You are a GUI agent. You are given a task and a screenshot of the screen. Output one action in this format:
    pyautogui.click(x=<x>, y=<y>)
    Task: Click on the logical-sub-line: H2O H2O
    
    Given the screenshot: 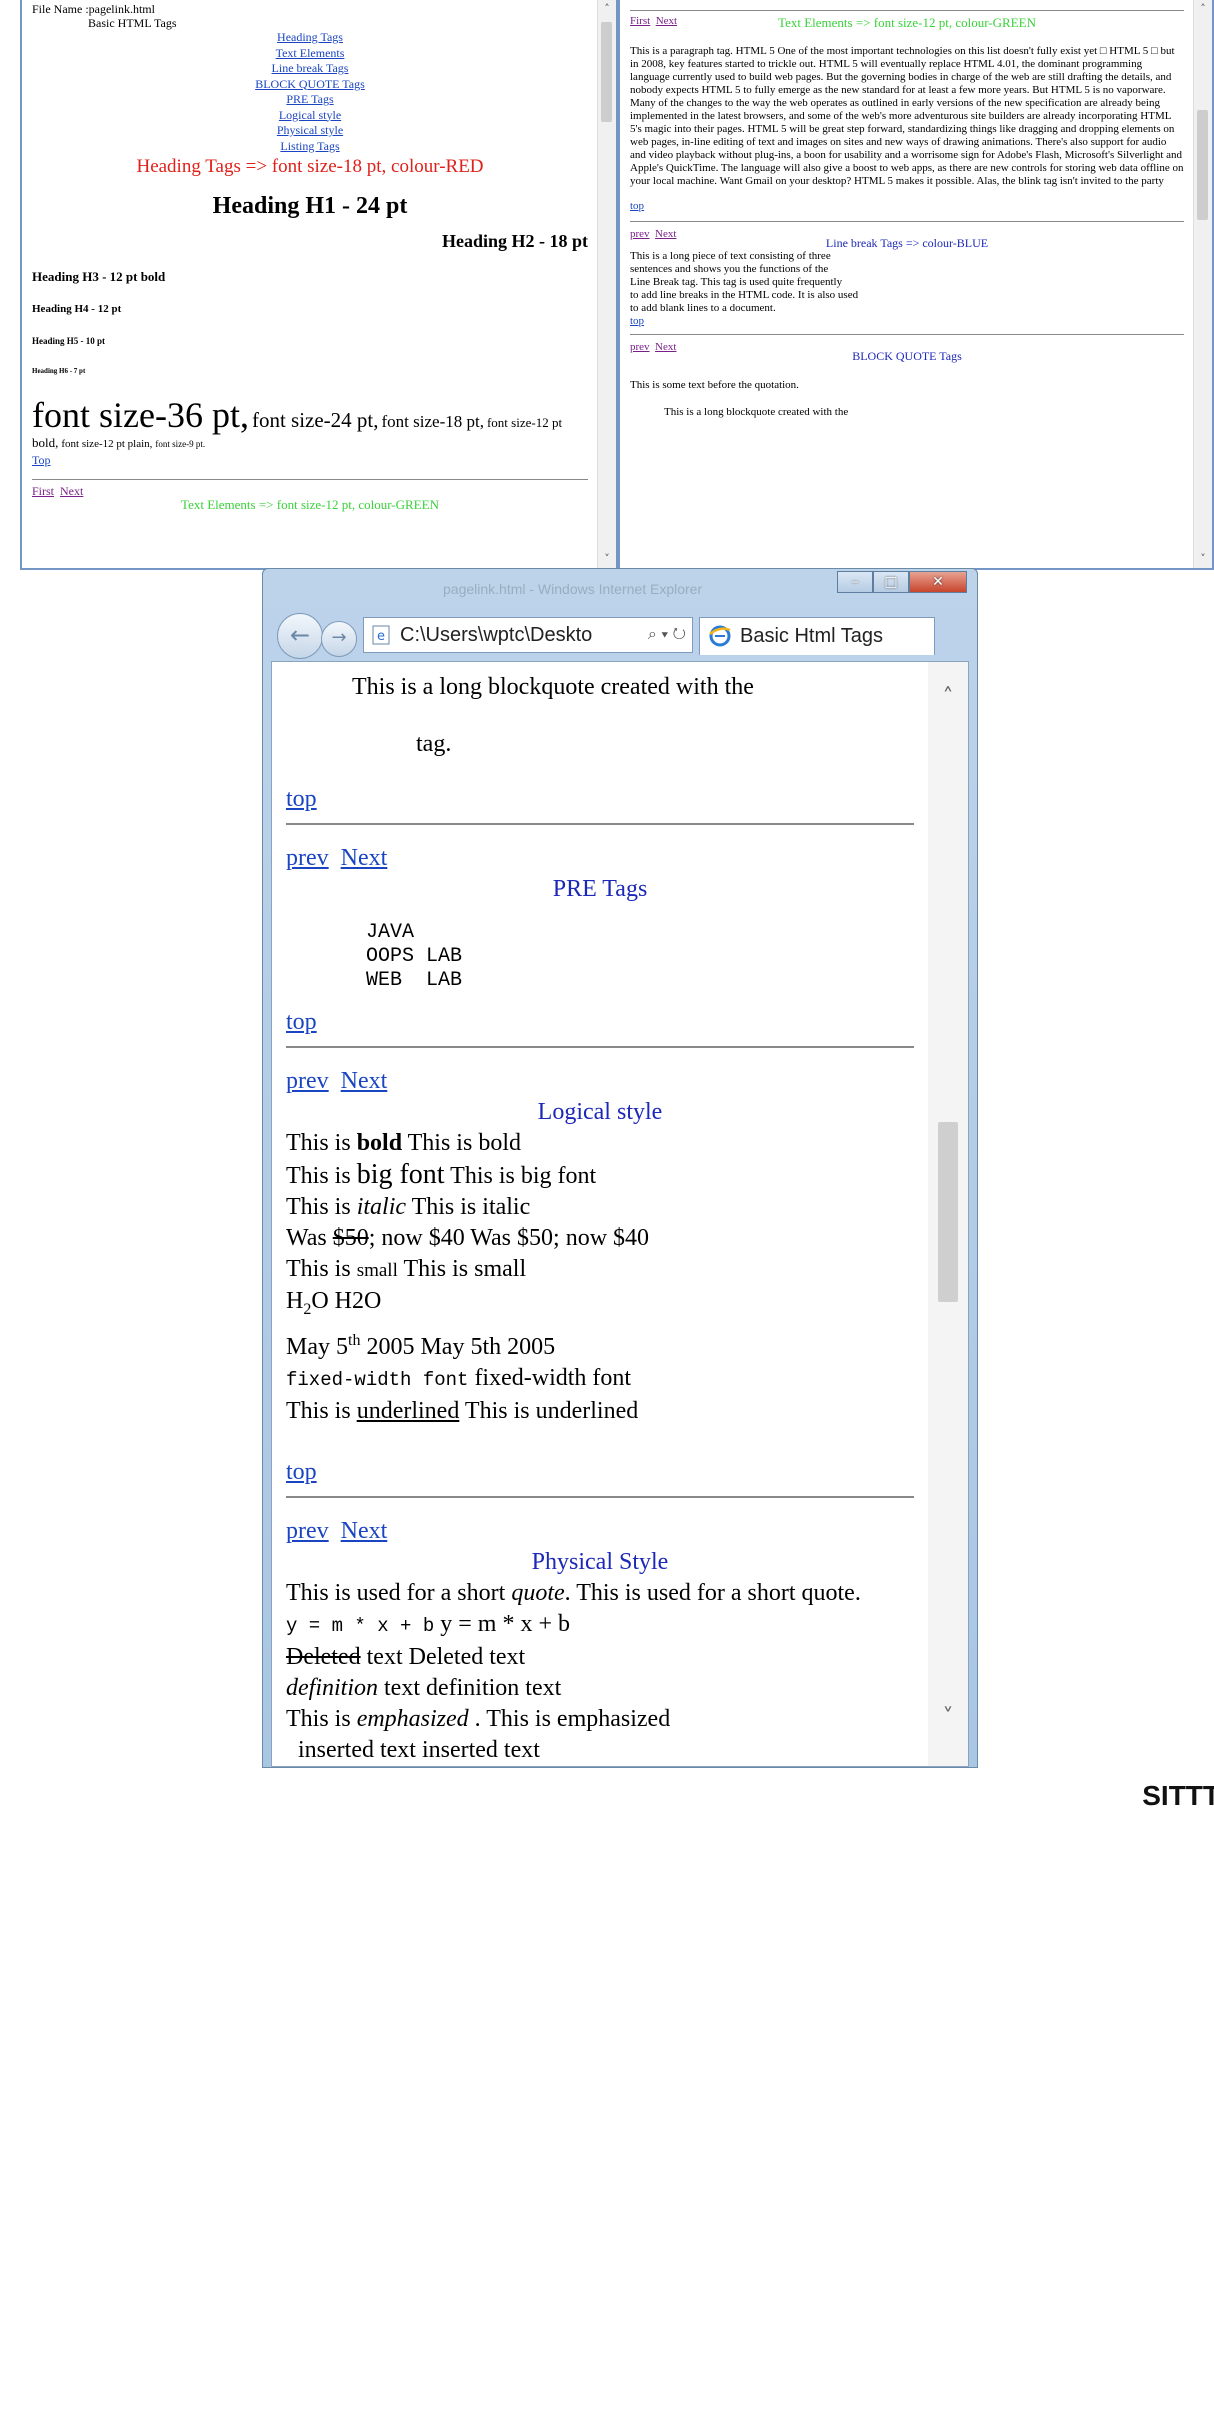 What is the action you would take?
    pyautogui.click(x=334, y=1303)
    